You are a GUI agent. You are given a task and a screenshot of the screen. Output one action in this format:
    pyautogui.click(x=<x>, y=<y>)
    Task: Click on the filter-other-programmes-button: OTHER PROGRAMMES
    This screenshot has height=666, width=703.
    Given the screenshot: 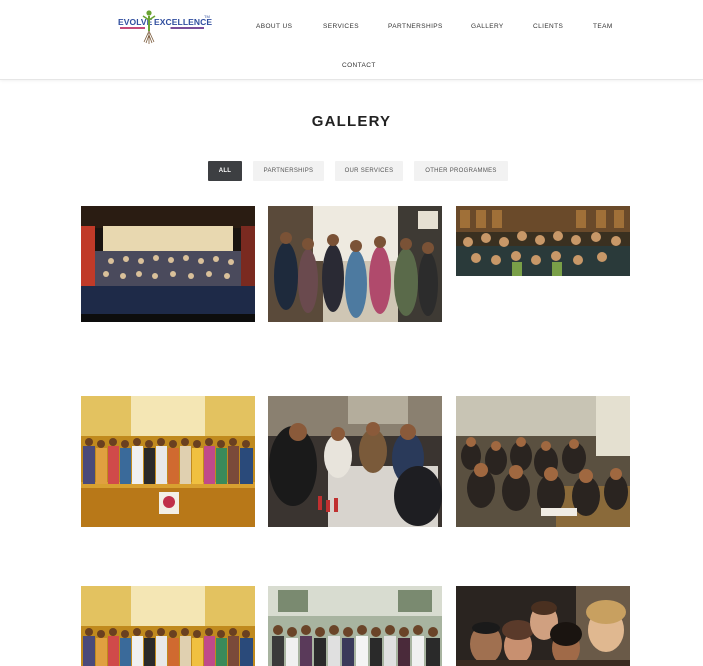 What is the action you would take?
    pyautogui.click(x=461, y=171)
    